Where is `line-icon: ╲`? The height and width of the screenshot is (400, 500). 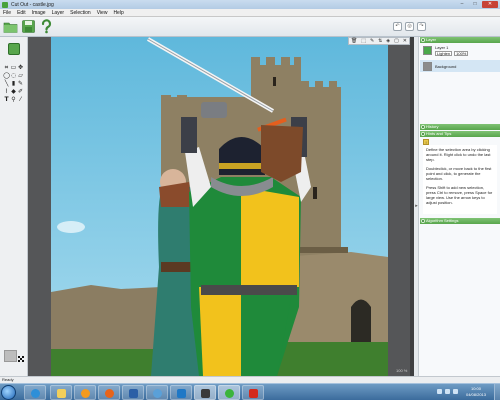 line-icon: ╲ is located at coordinates (6, 83).